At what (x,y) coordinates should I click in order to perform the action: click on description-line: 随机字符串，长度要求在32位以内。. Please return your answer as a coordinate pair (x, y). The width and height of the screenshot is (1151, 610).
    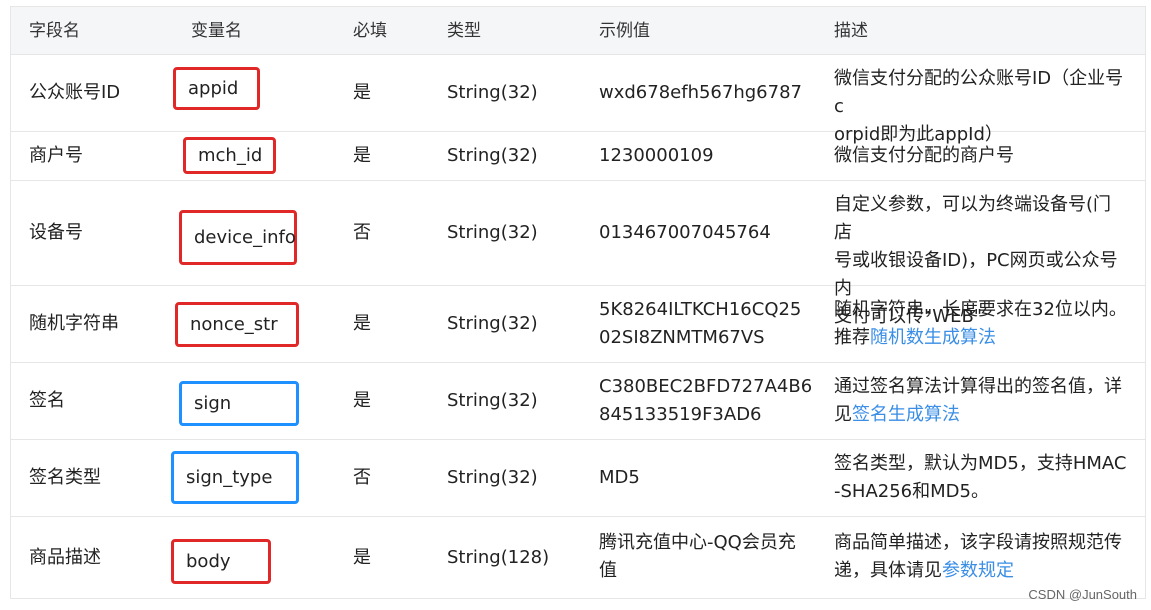
    Looking at the image, I should click on (980, 309).